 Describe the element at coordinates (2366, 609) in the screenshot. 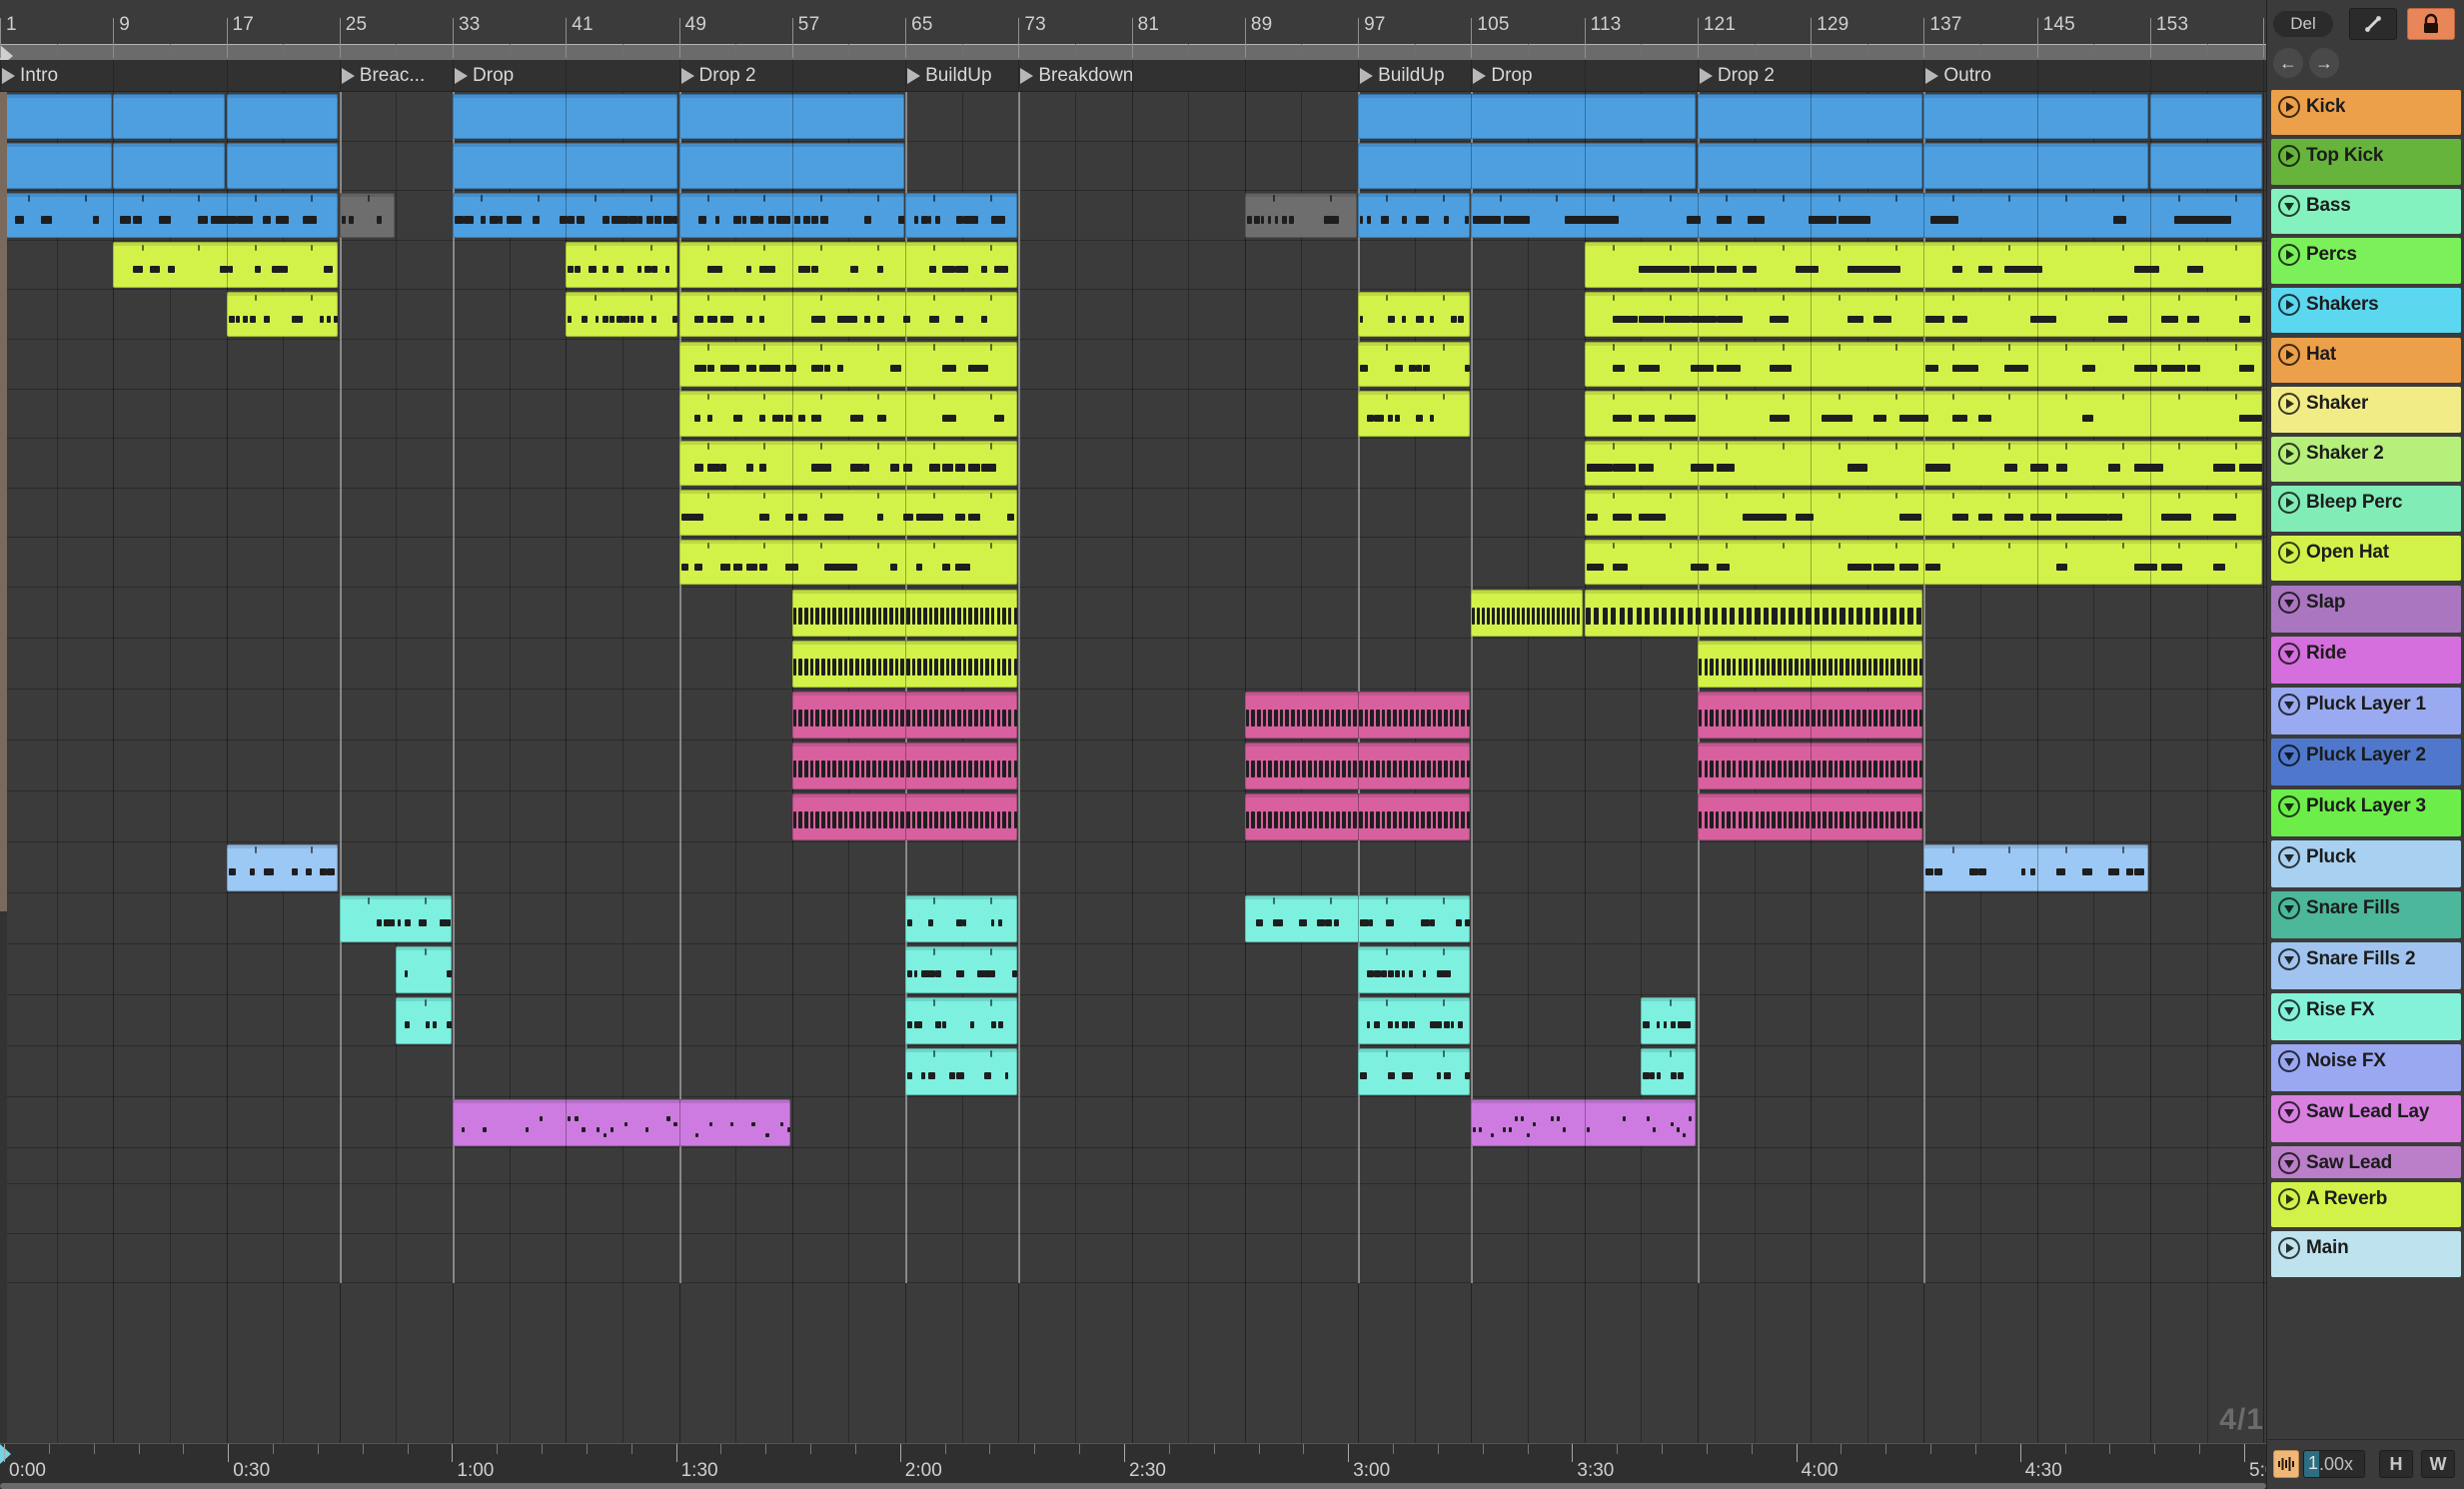

I see `track-header-slap: Slap` at that location.